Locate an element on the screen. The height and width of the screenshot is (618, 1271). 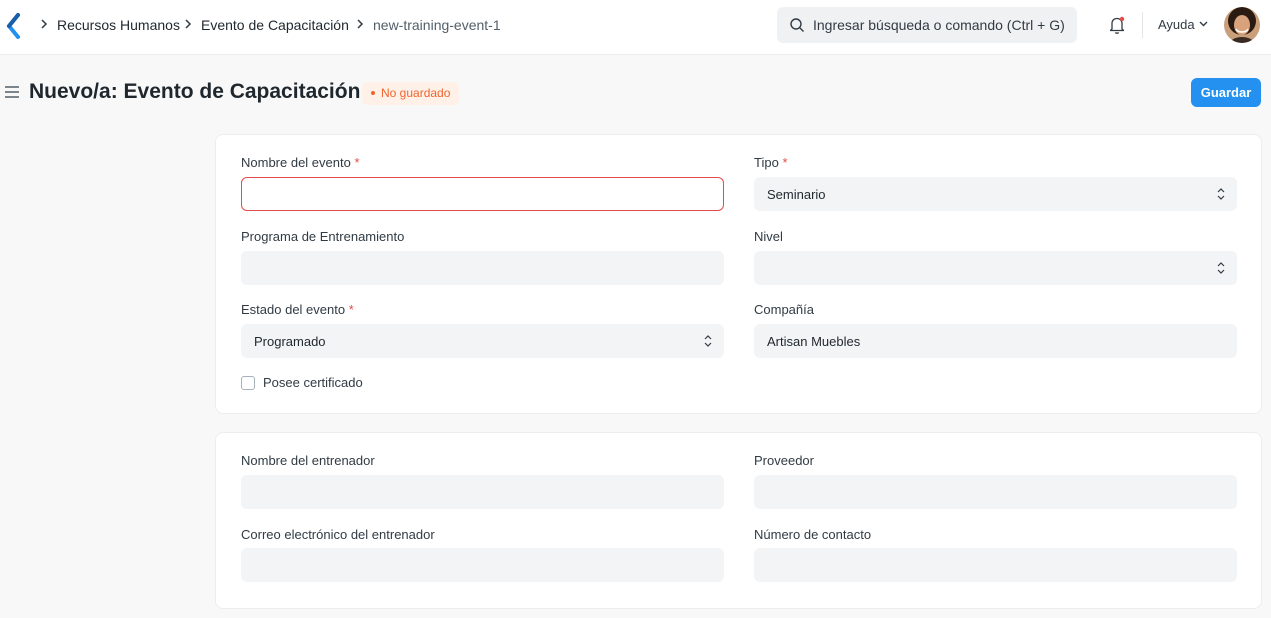
chevron-down-icon is located at coordinates (1203, 24).